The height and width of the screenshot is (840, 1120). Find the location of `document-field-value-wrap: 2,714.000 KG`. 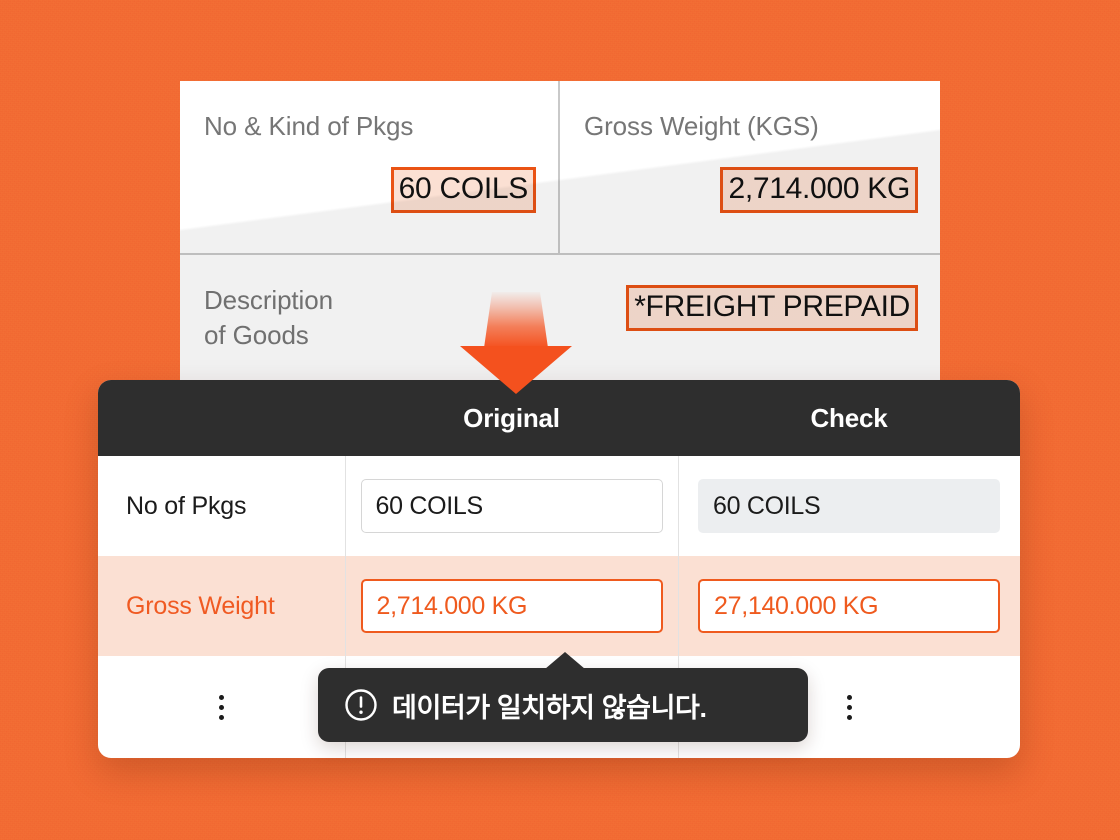

document-field-value-wrap: 2,714.000 KG is located at coordinates (819, 190).